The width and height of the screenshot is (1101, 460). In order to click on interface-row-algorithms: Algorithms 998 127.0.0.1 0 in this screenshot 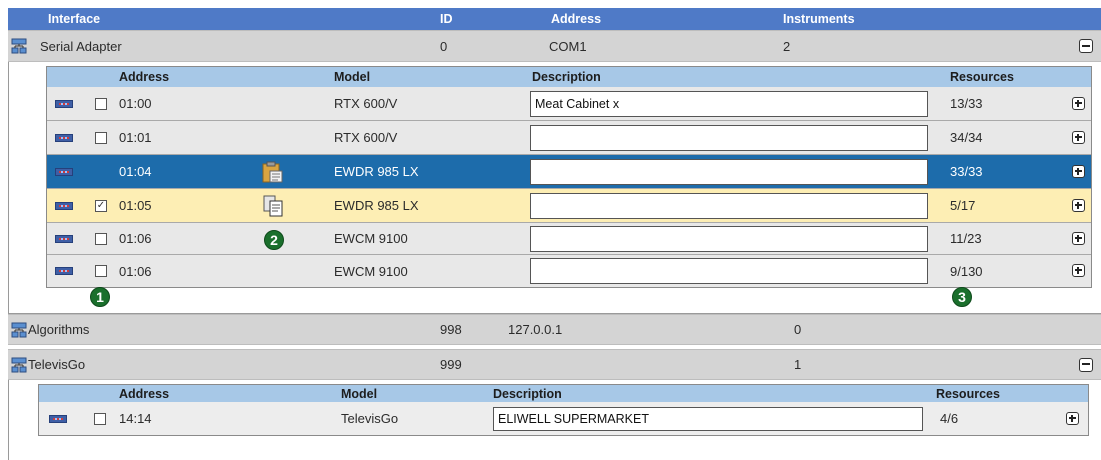, I will do `click(554, 329)`.